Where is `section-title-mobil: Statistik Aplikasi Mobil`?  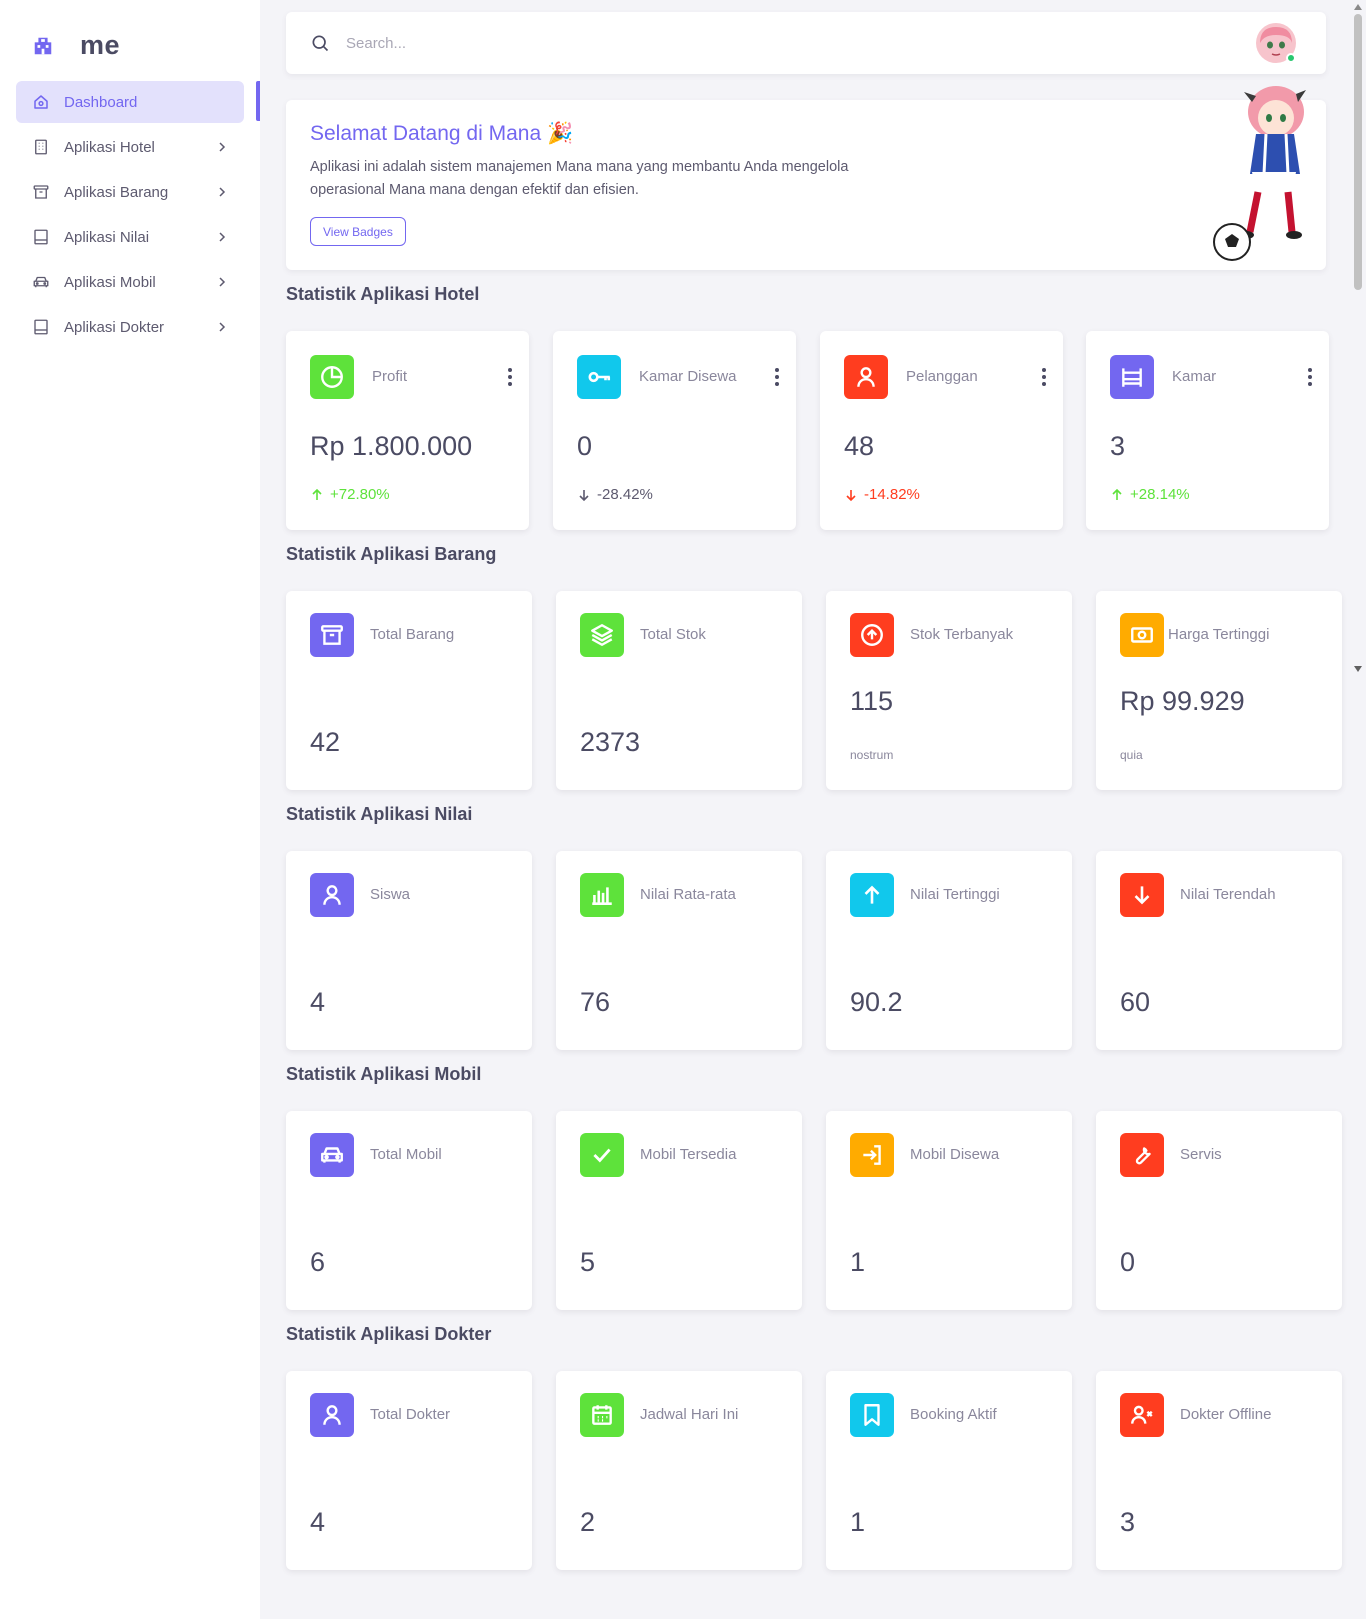
section-title-mobil: Statistik Aplikasi Mobil is located at coordinates (384, 1074).